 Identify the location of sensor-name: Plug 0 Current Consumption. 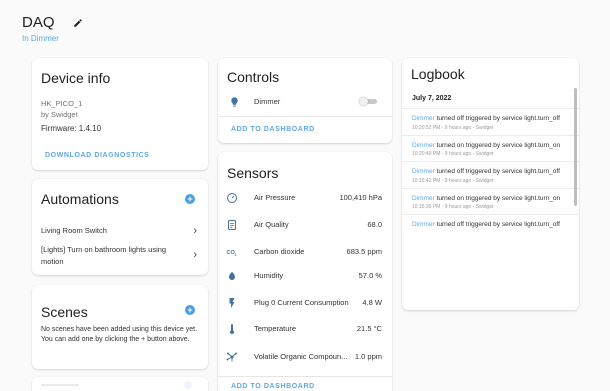
(301, 302).